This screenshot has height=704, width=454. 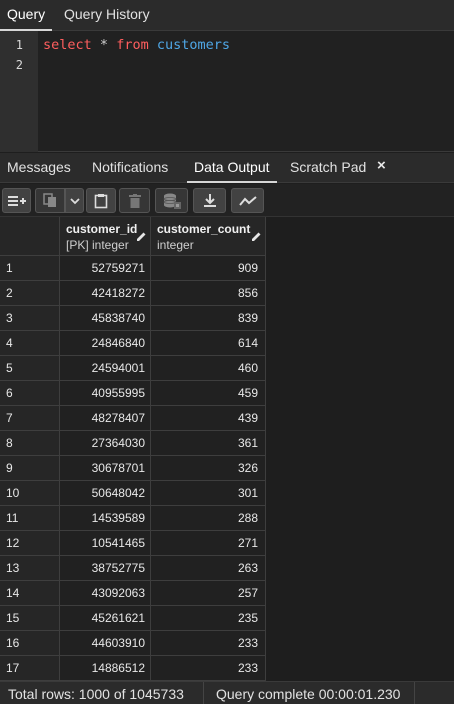 I want to click on save-data-icon, so click(x=172, y=201).